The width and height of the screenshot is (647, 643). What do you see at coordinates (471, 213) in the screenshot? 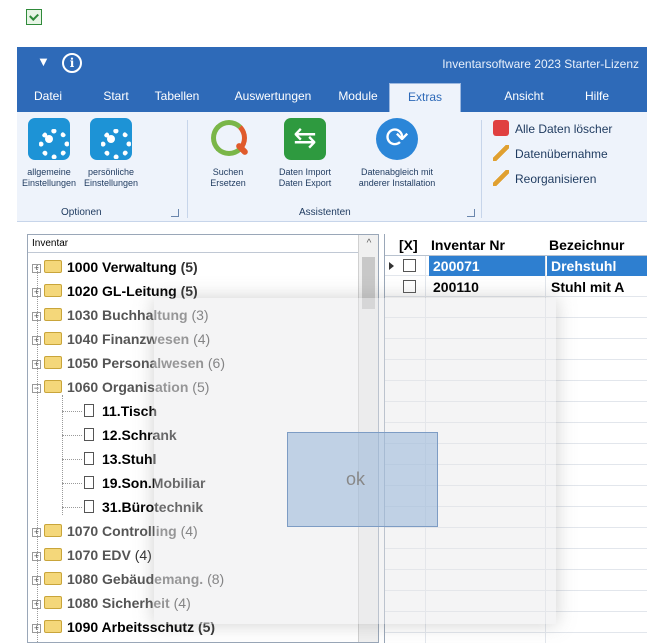
I see `assistenten-launcher-icon` at bounding box center [471, 213].